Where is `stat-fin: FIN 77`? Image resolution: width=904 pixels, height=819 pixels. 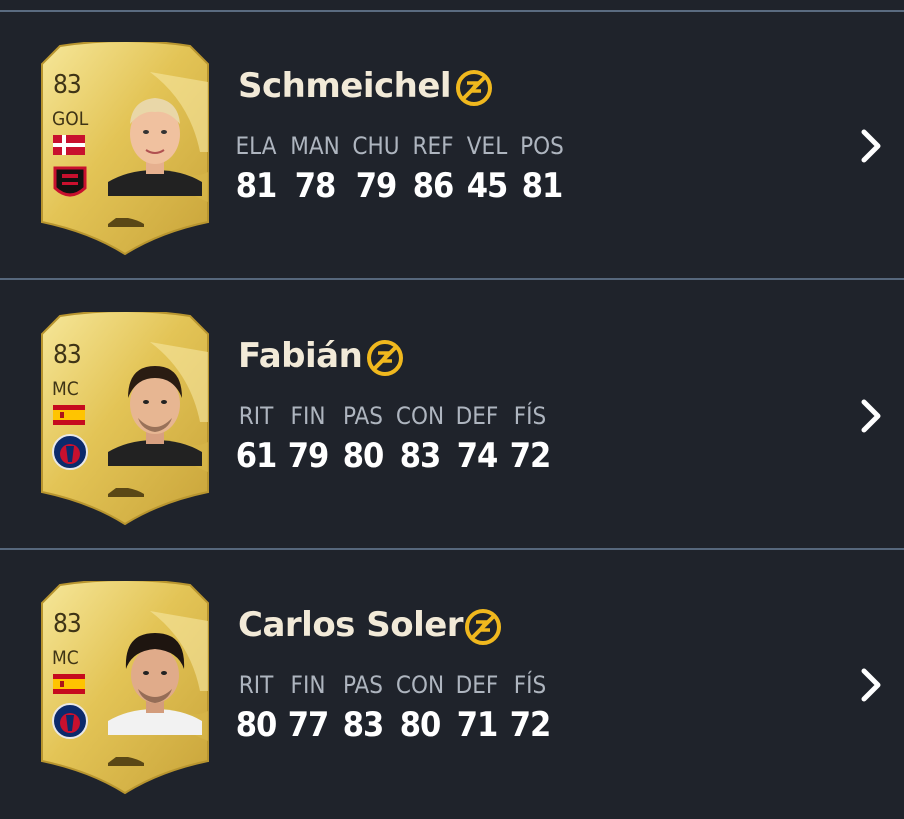 stat-fin: FIN 77 is located at coordinates (308, 708).